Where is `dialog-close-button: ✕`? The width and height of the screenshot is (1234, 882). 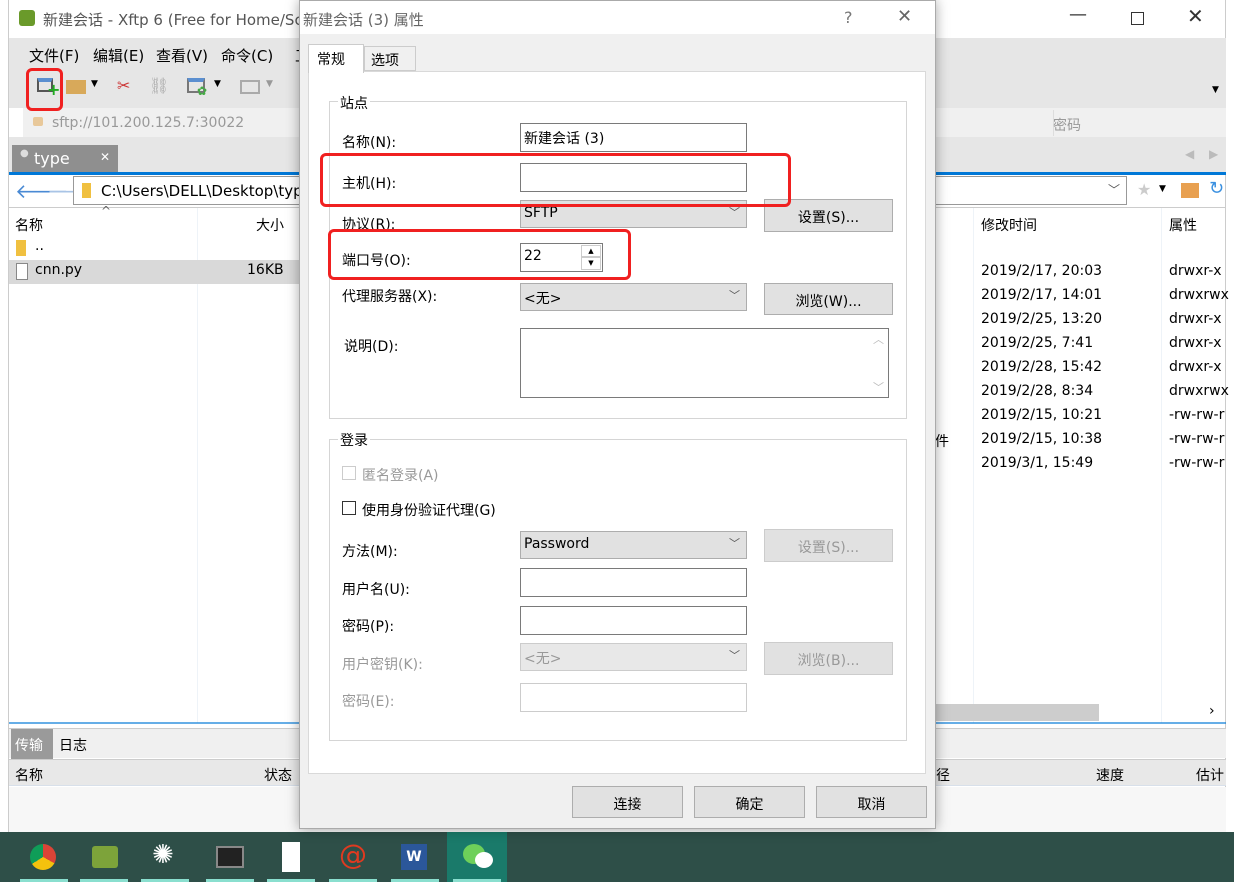 dialog-close-button: ✕ is located at coordinates (904, 16).